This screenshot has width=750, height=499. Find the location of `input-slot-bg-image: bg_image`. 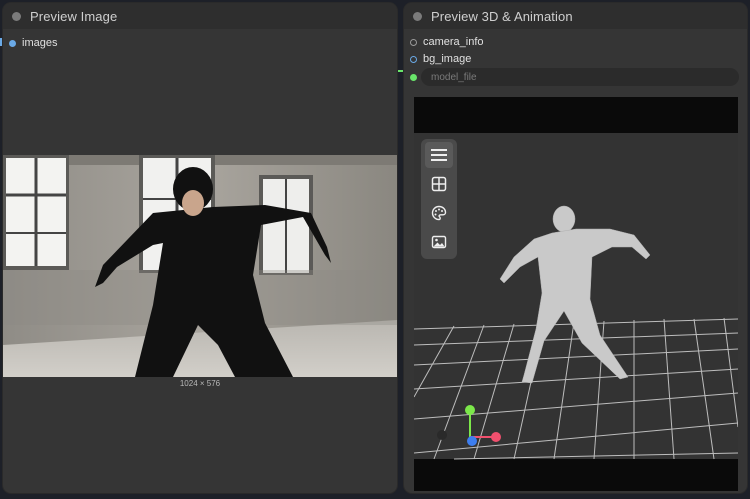

input-slot-bg-image: bg_image is located at coordinates (440, 59).